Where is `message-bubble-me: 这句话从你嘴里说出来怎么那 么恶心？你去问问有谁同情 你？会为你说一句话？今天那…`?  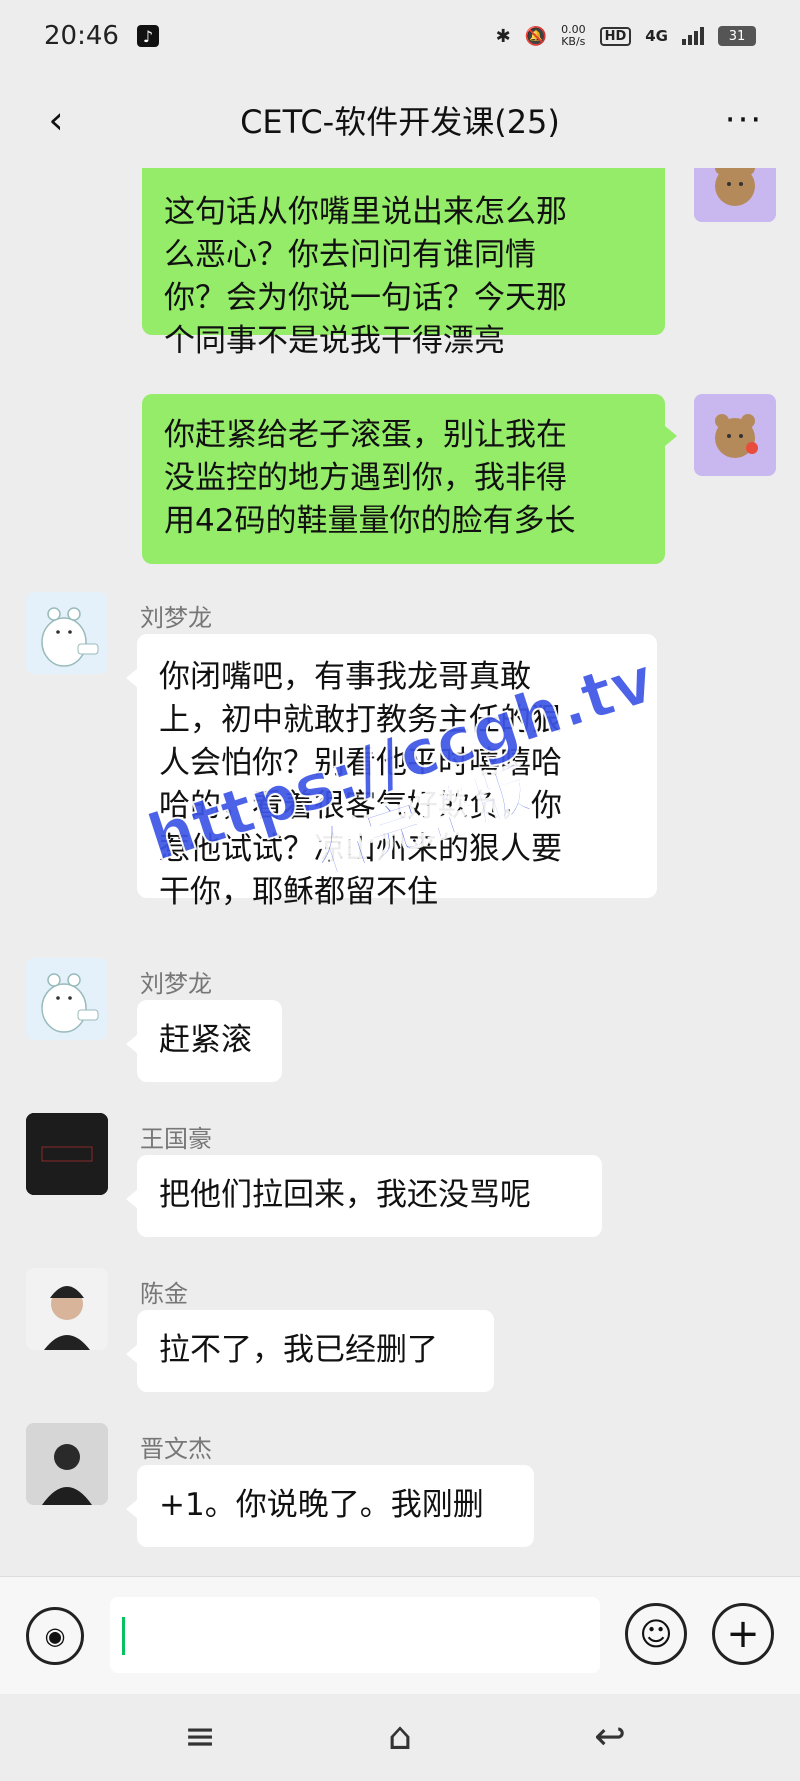 message-bubble-me: 这句话从你嘴里说出来怎么那 么恶心？你去问问有谁同情 你？会为你说一句话？今天那… is located at coordinates (403, 263).